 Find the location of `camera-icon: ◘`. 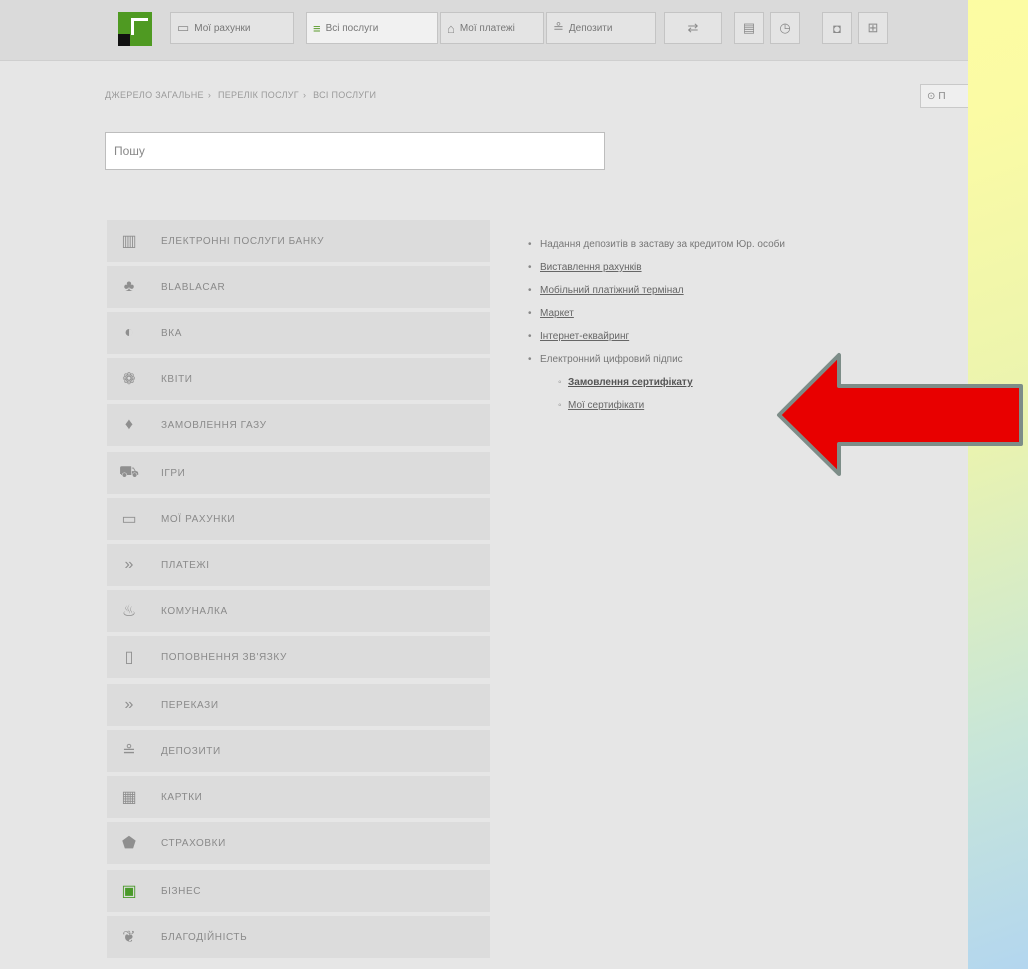

camera-icon: ◘ is located at coordinates (837, 28).